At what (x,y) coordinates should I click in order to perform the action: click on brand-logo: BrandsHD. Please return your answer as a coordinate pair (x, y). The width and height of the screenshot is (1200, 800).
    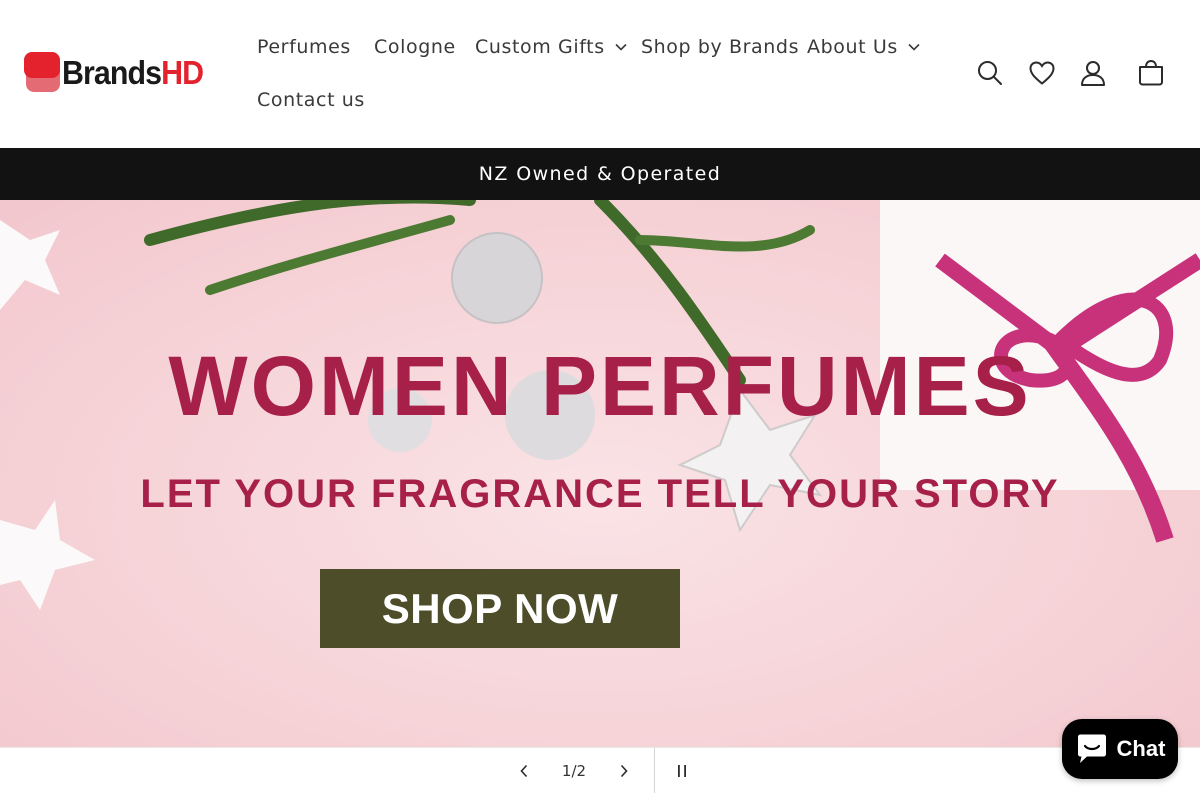
    Looking at the image, I should click on (119, 73).